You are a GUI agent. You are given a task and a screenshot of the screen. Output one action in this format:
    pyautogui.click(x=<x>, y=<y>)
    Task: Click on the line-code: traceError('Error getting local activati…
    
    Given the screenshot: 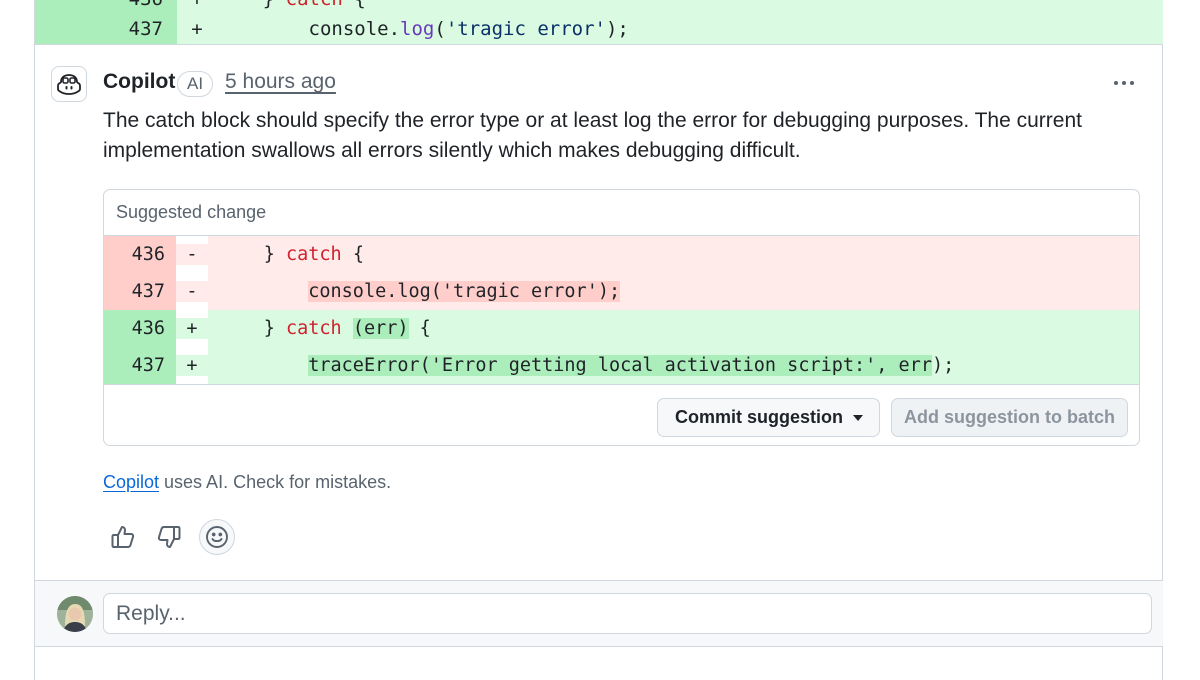 What is the action you would take?
    pyautogui.click(x=673, y=365)
    